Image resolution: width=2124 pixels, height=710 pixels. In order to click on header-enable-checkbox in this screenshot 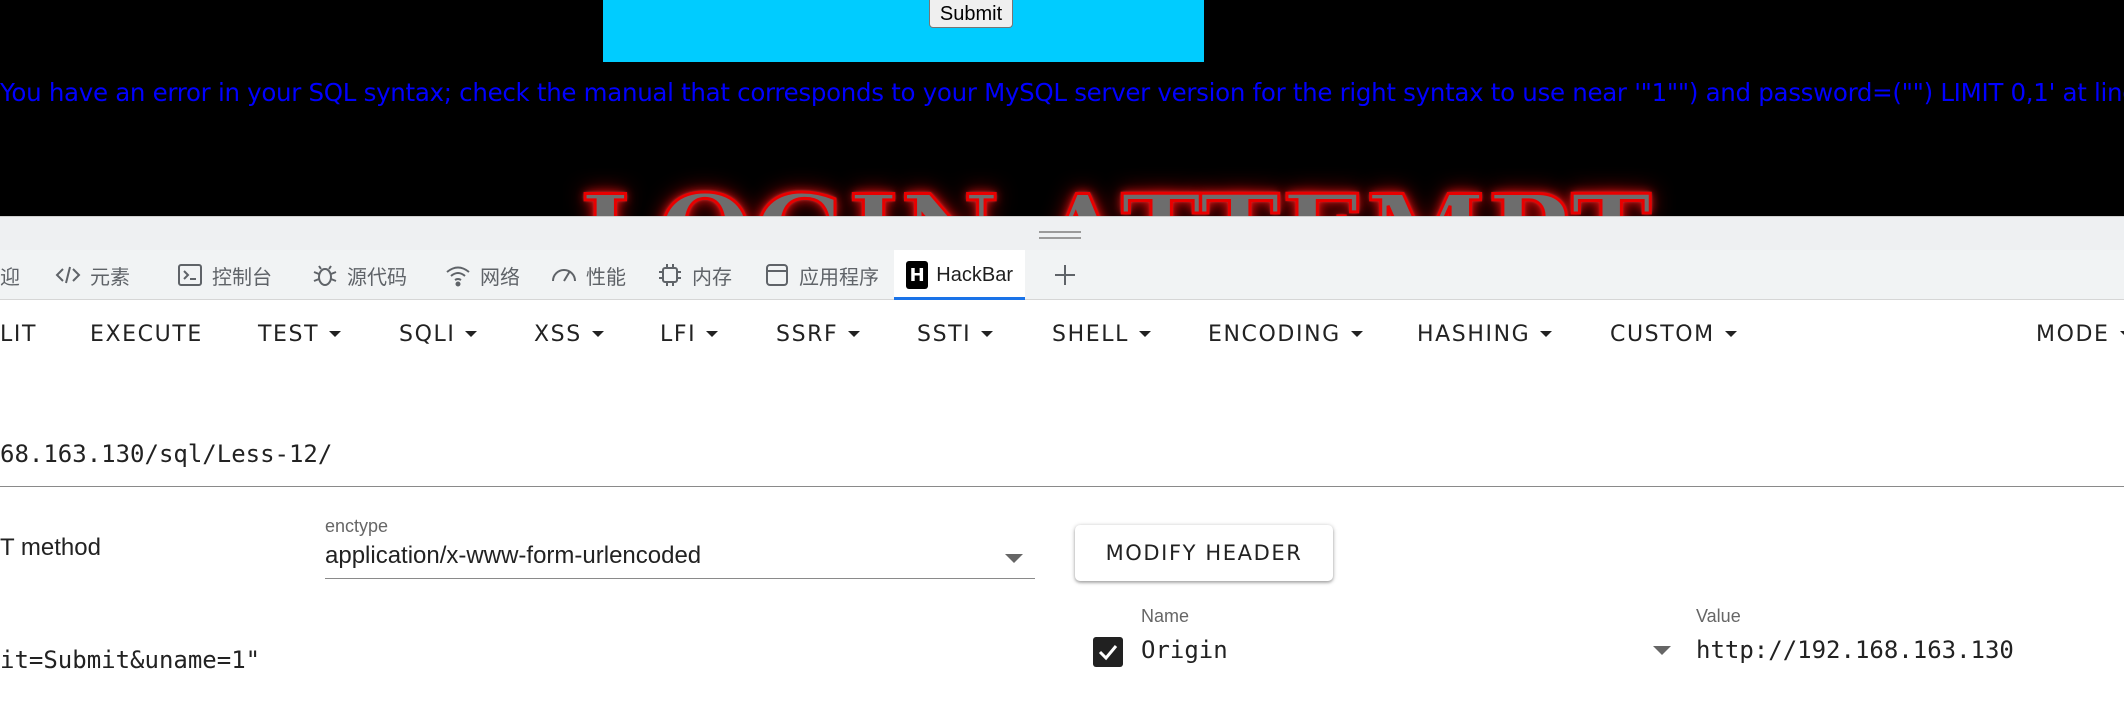, I will do `click(1108, 652)`.